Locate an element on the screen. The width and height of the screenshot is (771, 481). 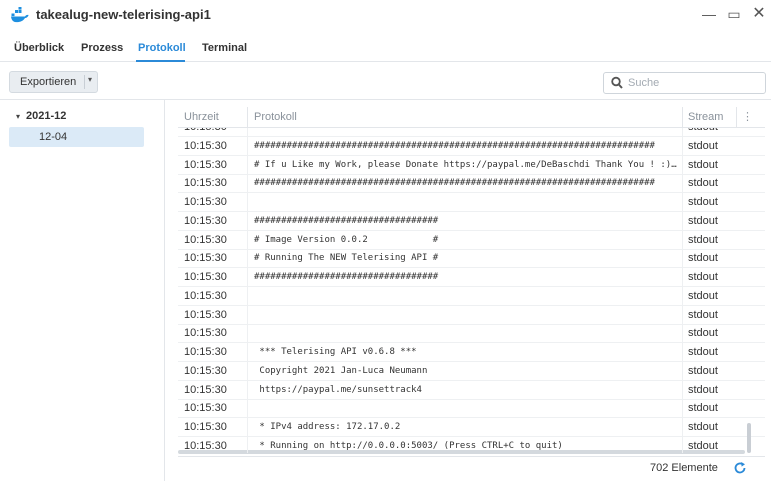
log-message-cell: https://paypal.me/sunsettrack4 is located at coordinates (338, 389).